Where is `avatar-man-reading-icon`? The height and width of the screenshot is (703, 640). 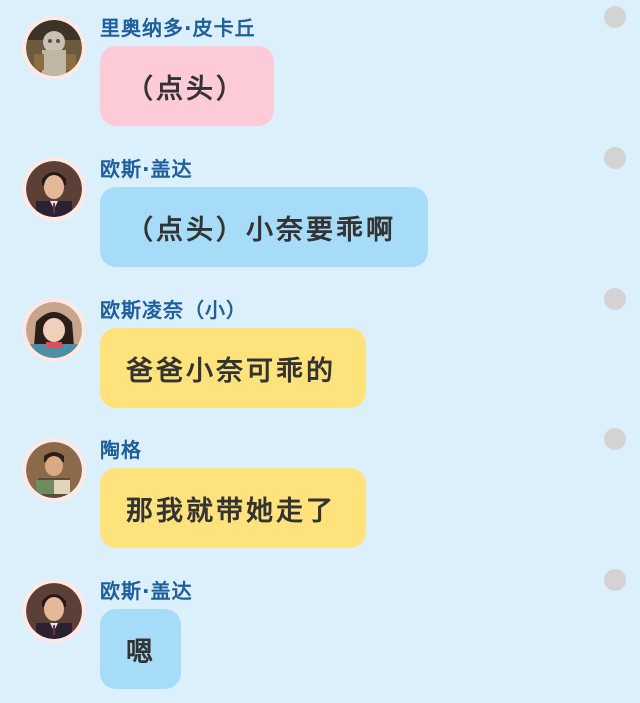 avatar-man-reading-icon is located at coordinates (54, 470).